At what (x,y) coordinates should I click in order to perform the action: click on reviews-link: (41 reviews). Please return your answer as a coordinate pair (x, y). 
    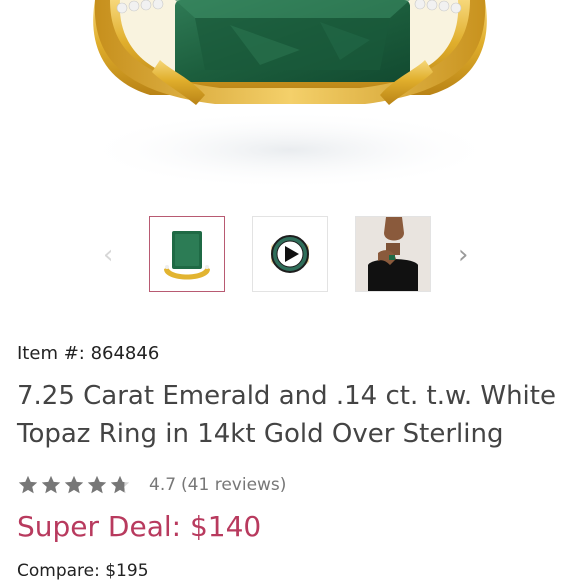
    Looking at the image, I should click on (233, 485).